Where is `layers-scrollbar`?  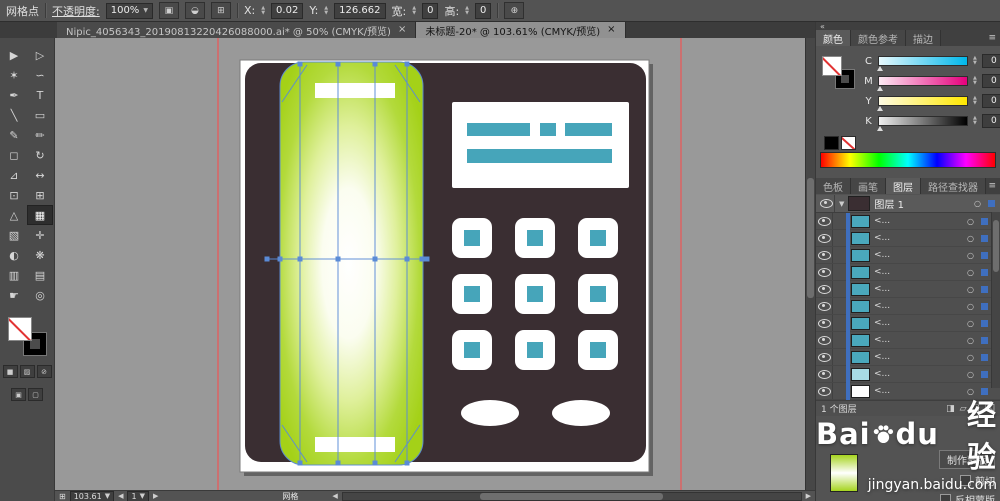
layers-scrollbar is located at coordinates (995, 300).